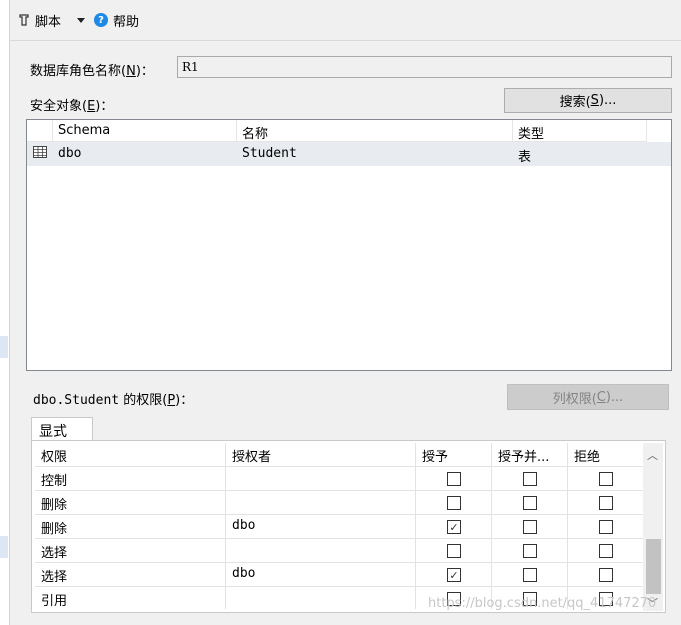  Describe the element at coordinates (5, 312) in the screenshot. I see `parent-window-edge` at that location.